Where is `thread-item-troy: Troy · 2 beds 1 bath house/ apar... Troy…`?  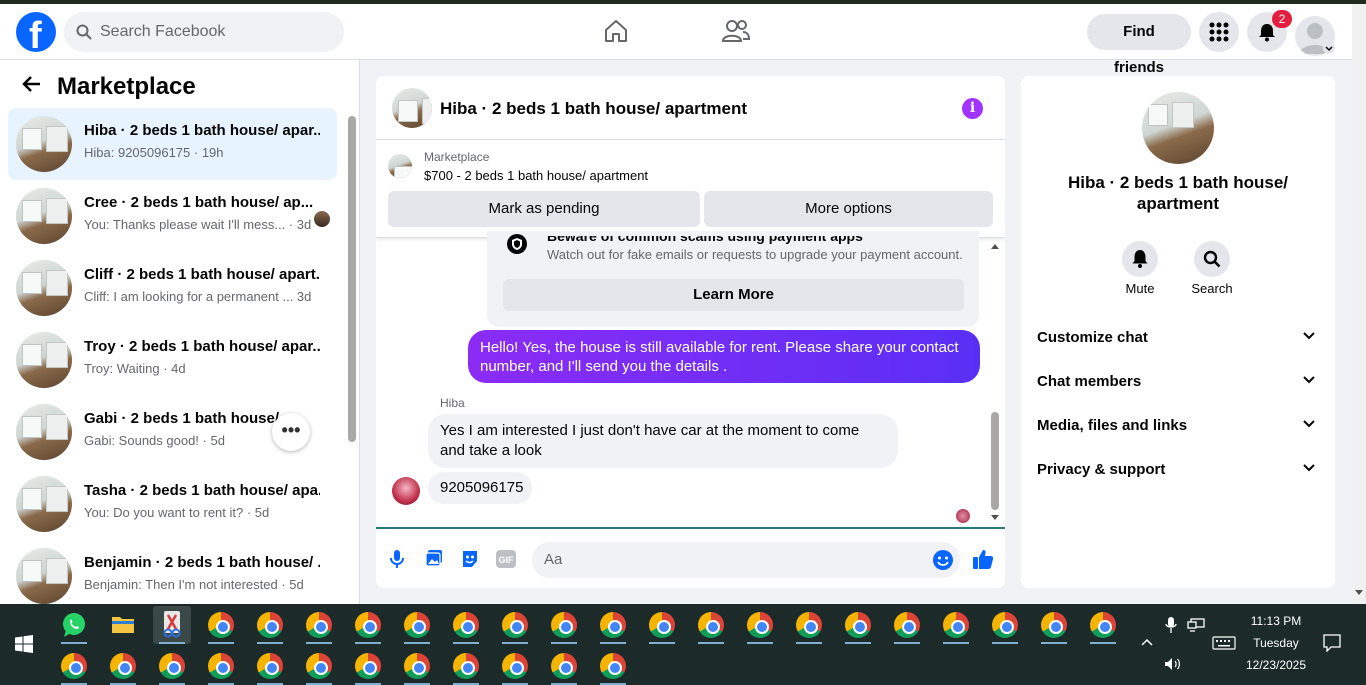
thread-item-troy: Troy · 2 beds 1 bath house/ apar... Troy… is located at coordinates (172, 360).